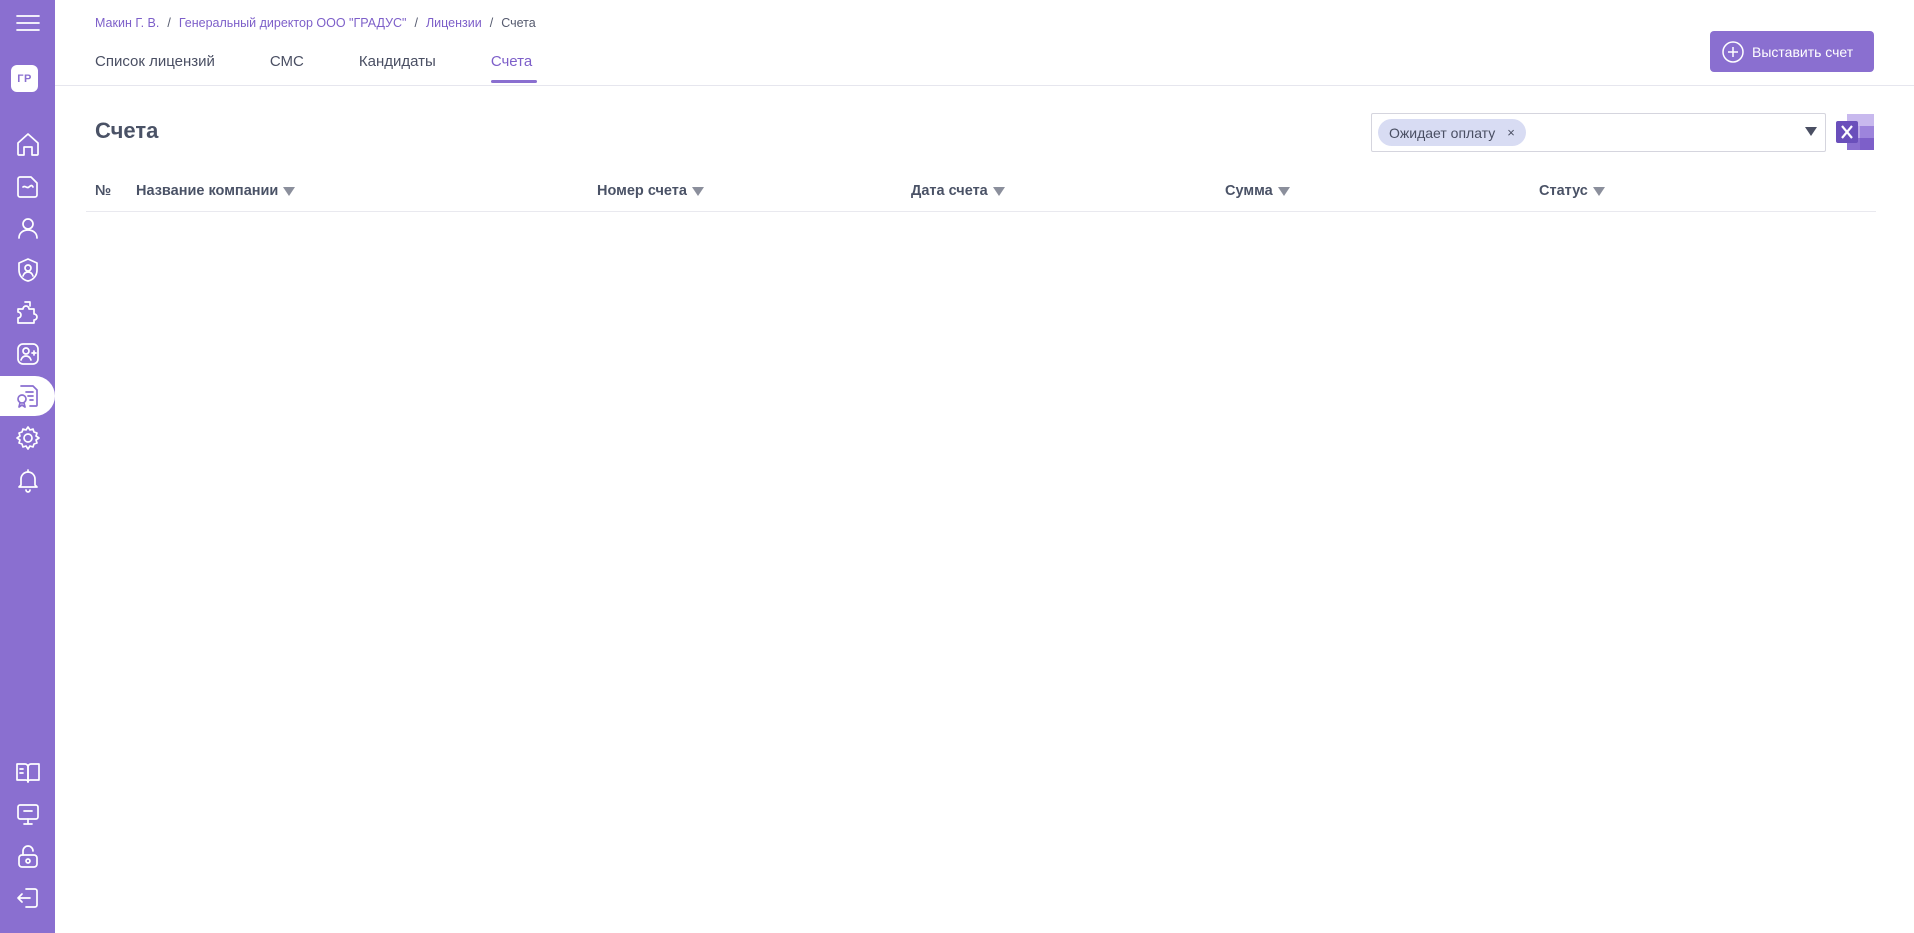 Image resolution: width=1914 pixels, height=933 pixels. What do you see at coordinates (127, 23) in the screenshot?
I see `breadcrumb-item-user: Макин Г. В.` at bounding box center [127, 23].